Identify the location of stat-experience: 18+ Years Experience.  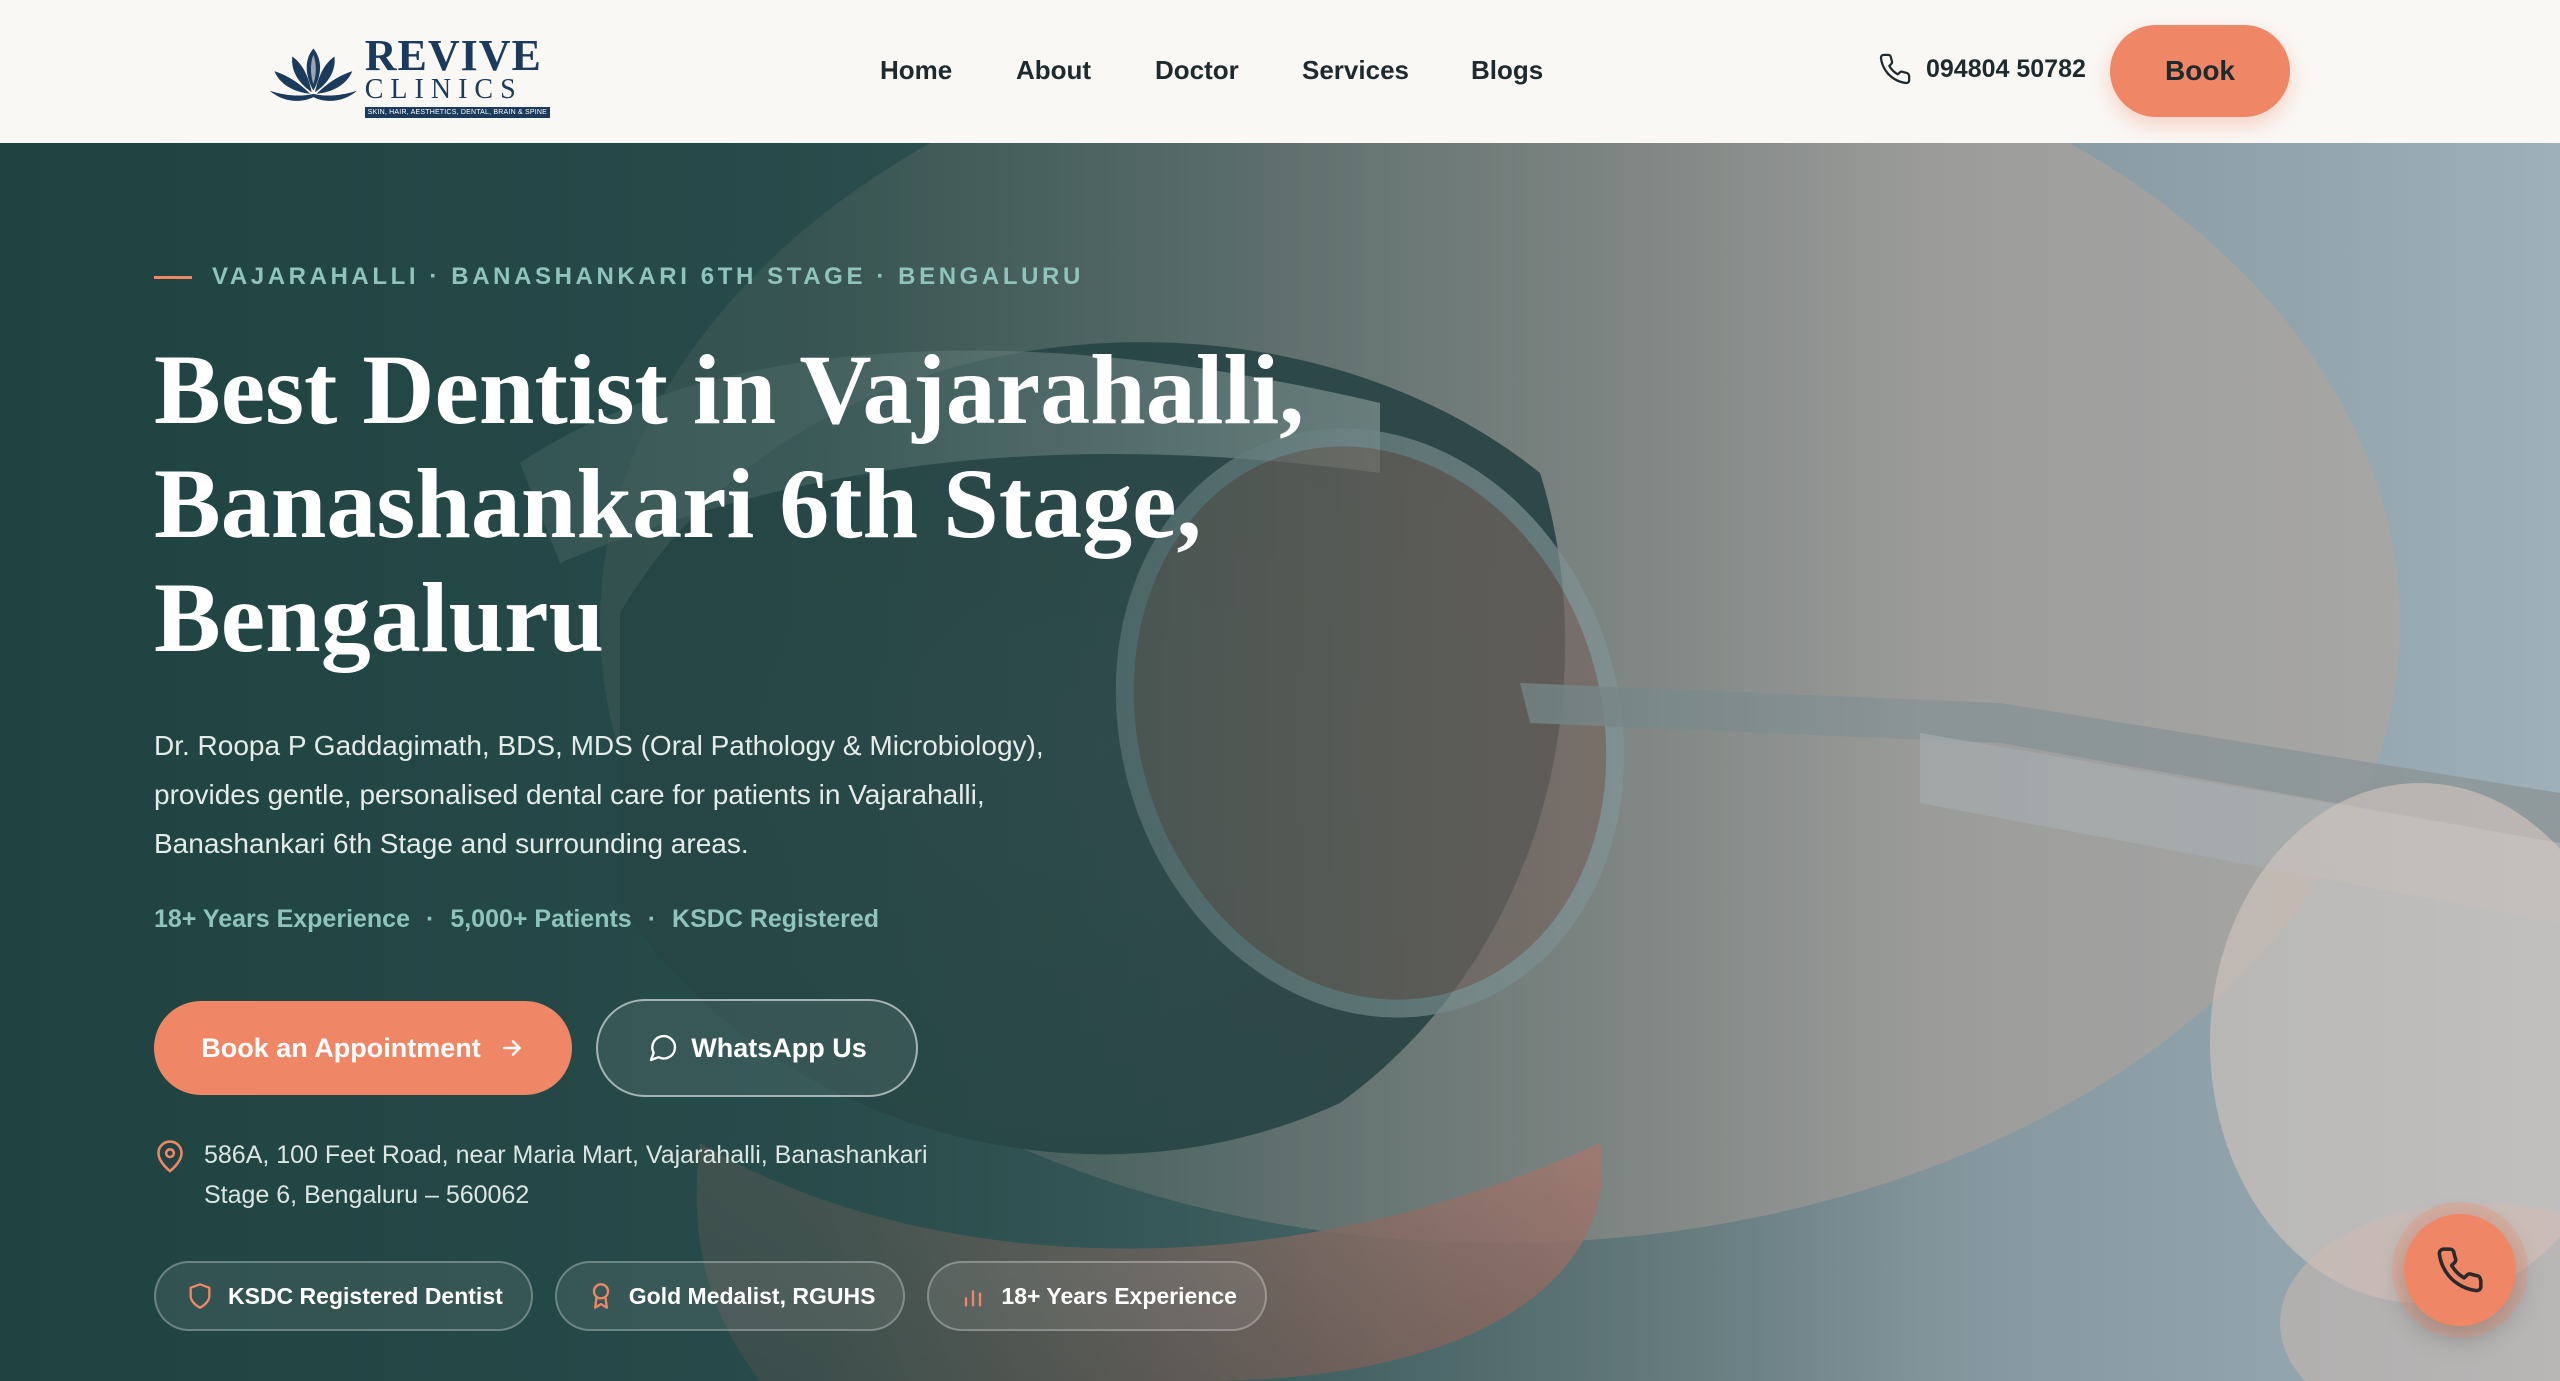
(282, 919).